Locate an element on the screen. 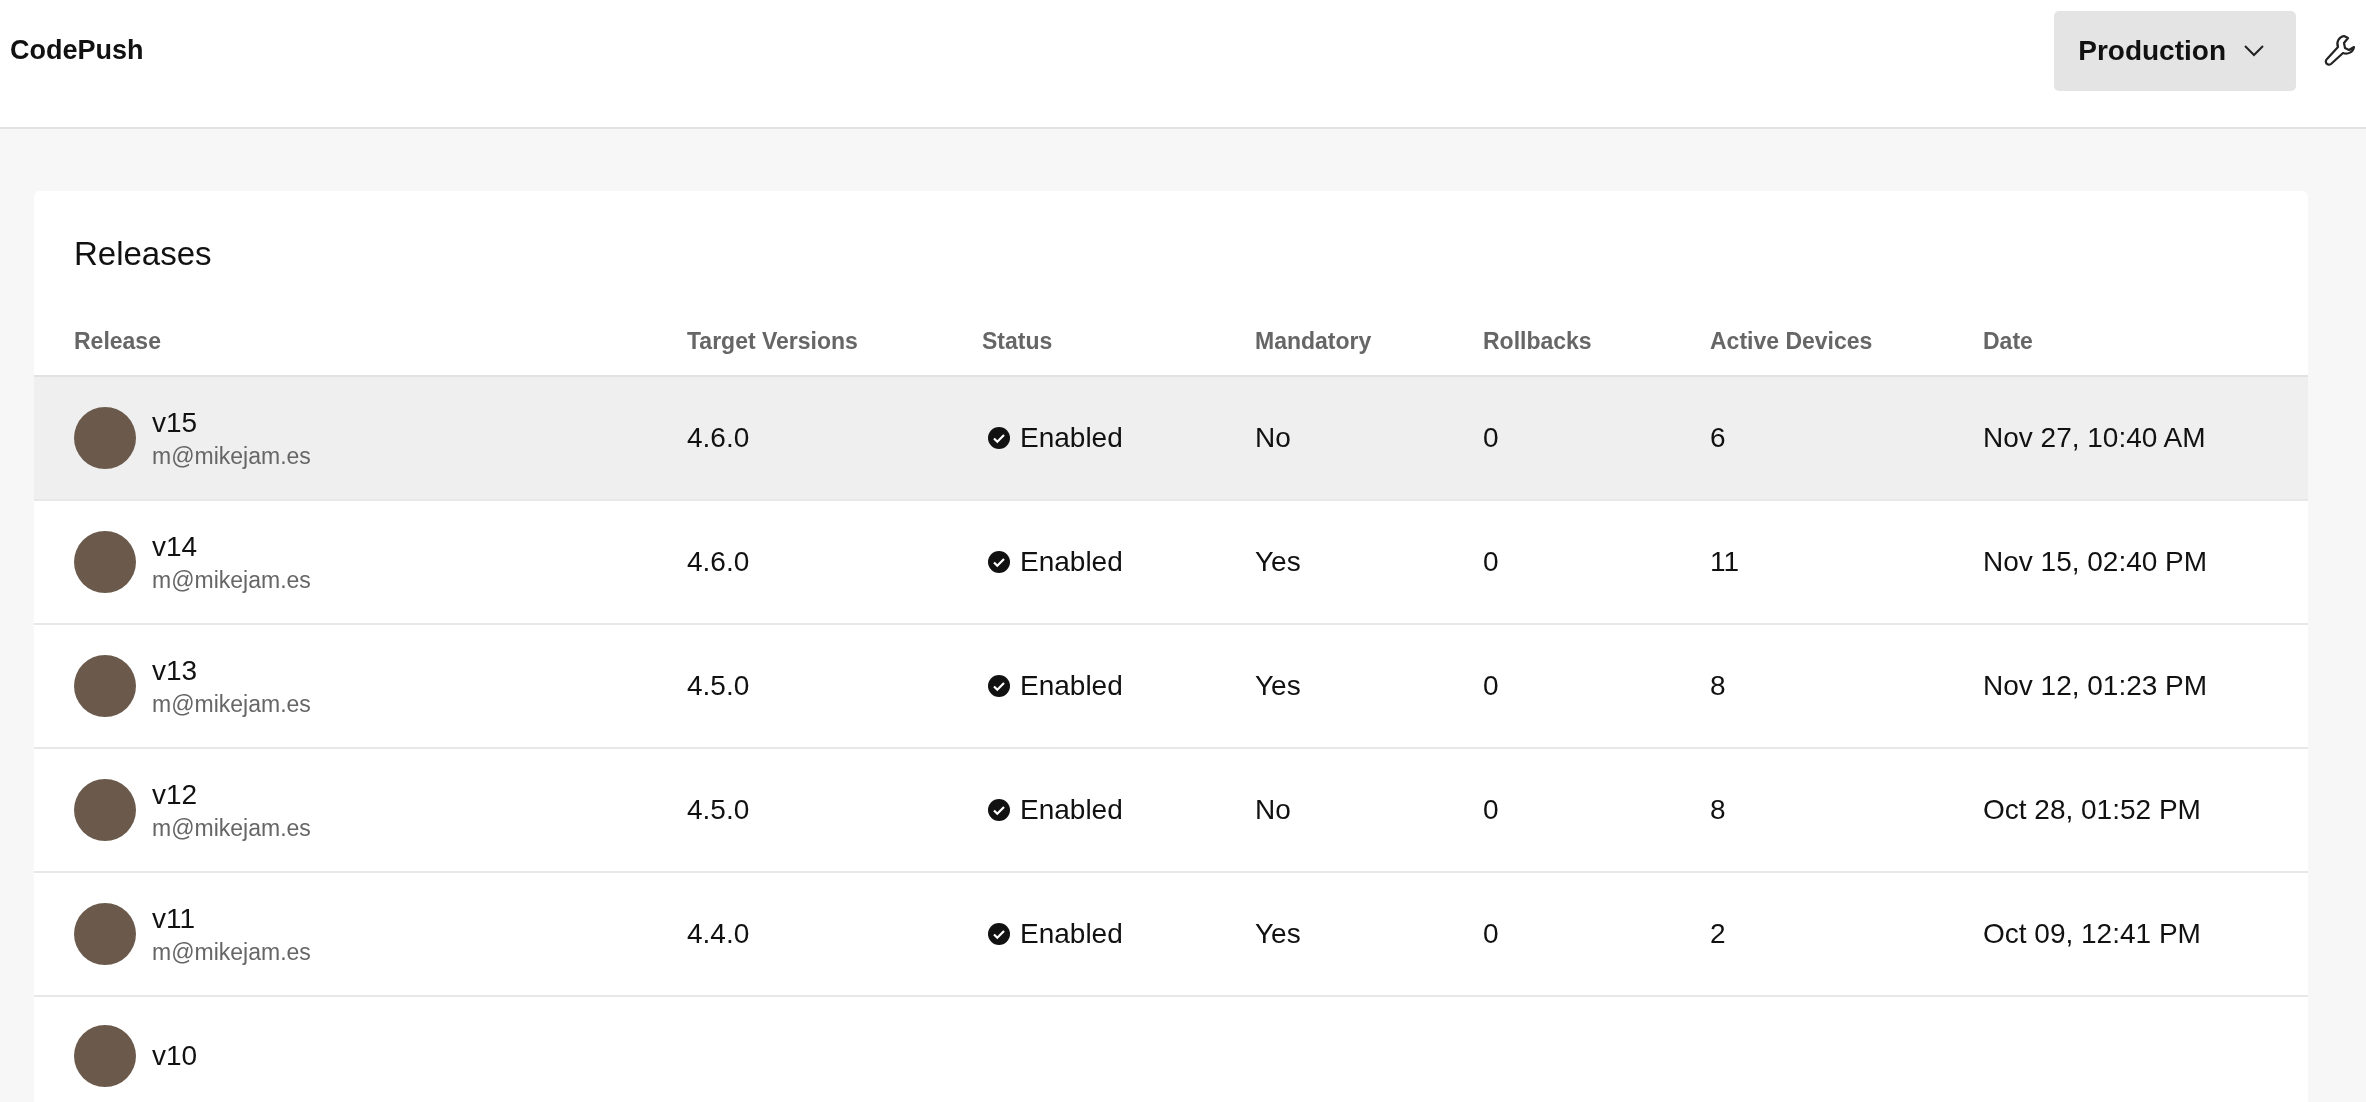  release-label: v13 is located at coordinates (175, 670).